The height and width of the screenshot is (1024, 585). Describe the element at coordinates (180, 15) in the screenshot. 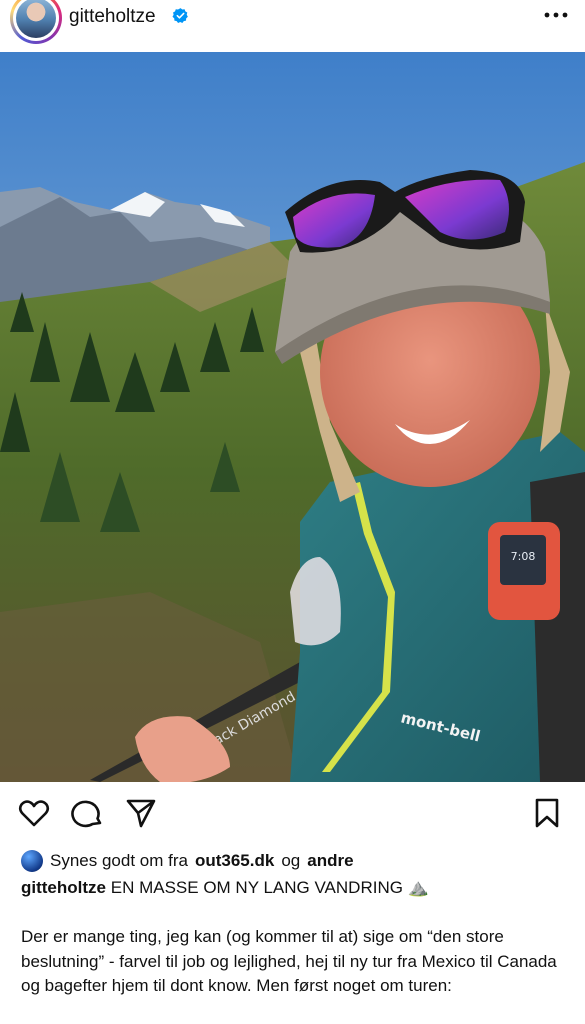

I see `verified-badge-icon` at that location.